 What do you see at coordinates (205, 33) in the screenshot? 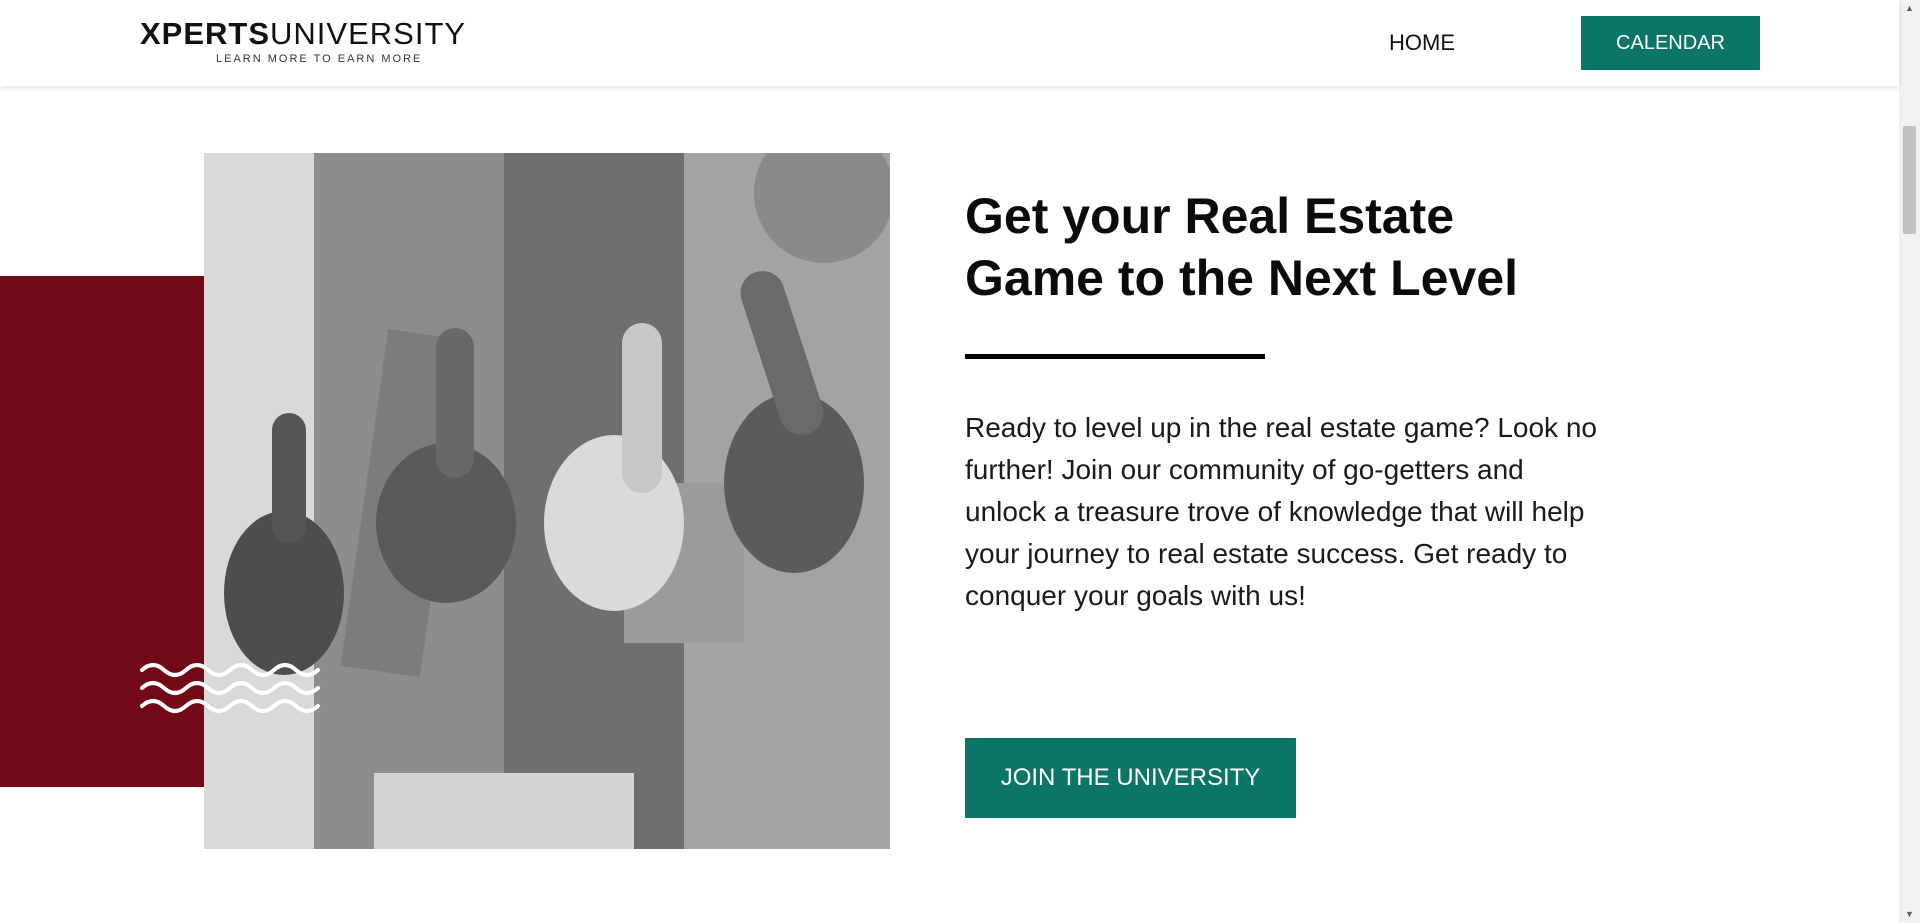
I see `logo-bold-text: XPERTS` at bounding box center [205, 33].